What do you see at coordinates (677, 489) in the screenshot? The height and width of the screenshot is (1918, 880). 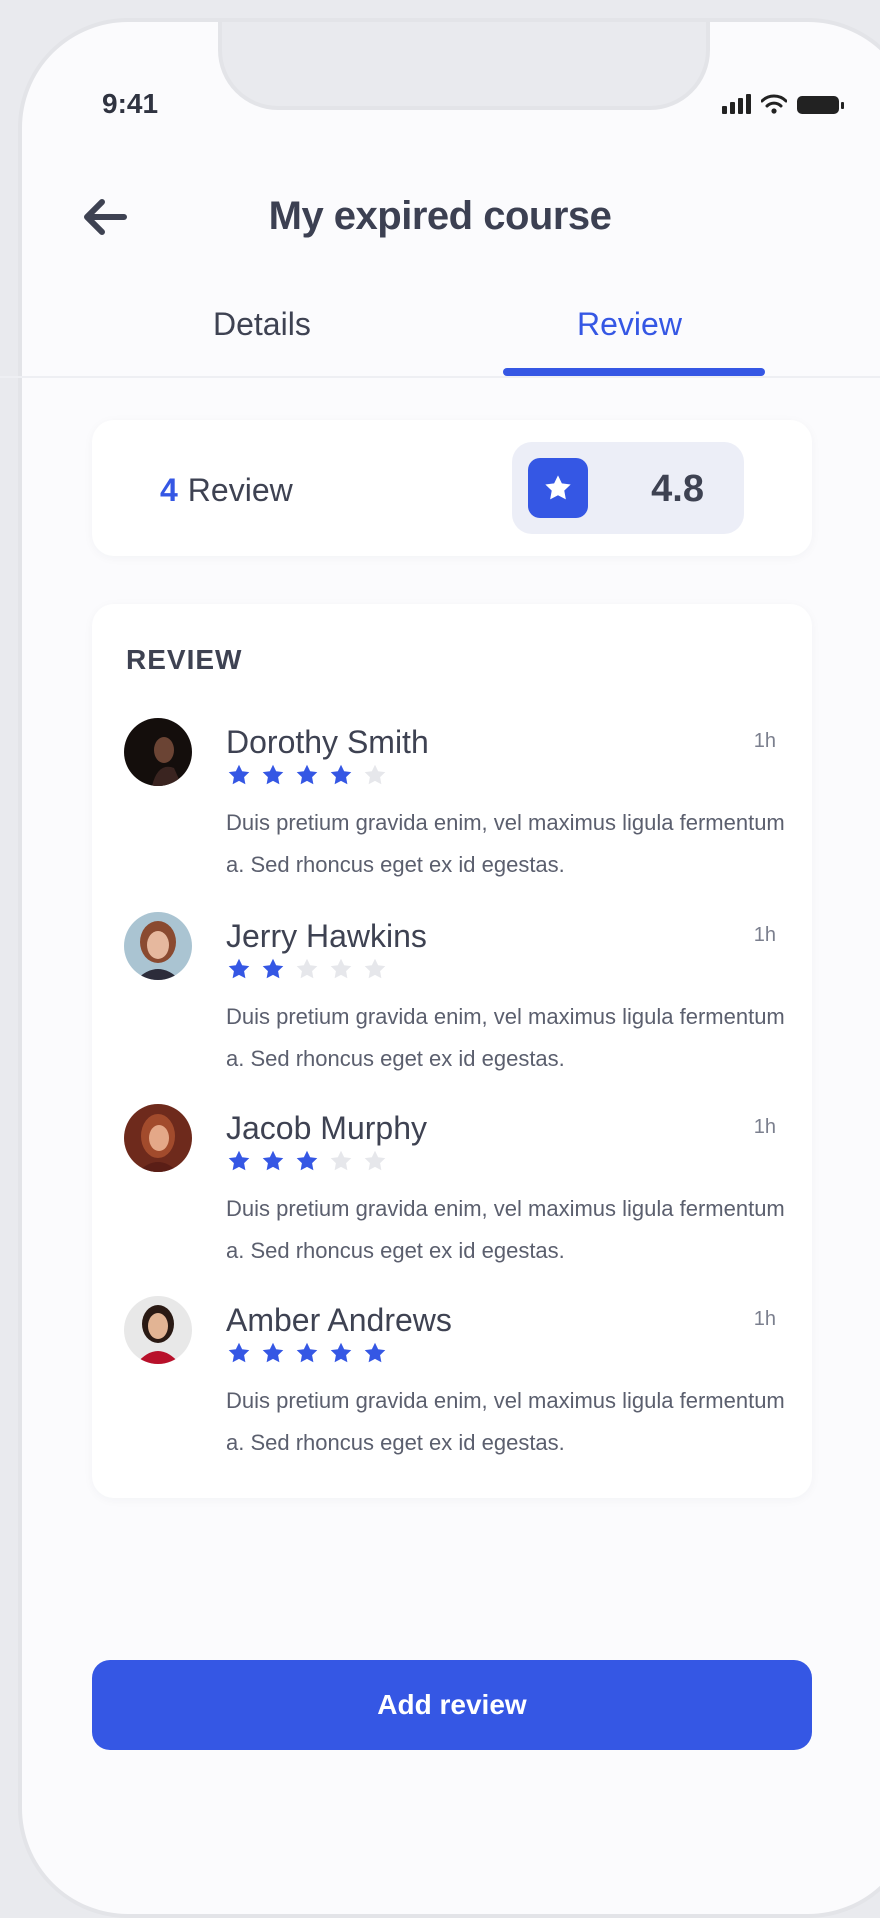 I see `rating-value: 4.8` at bounding box center [677, 489].